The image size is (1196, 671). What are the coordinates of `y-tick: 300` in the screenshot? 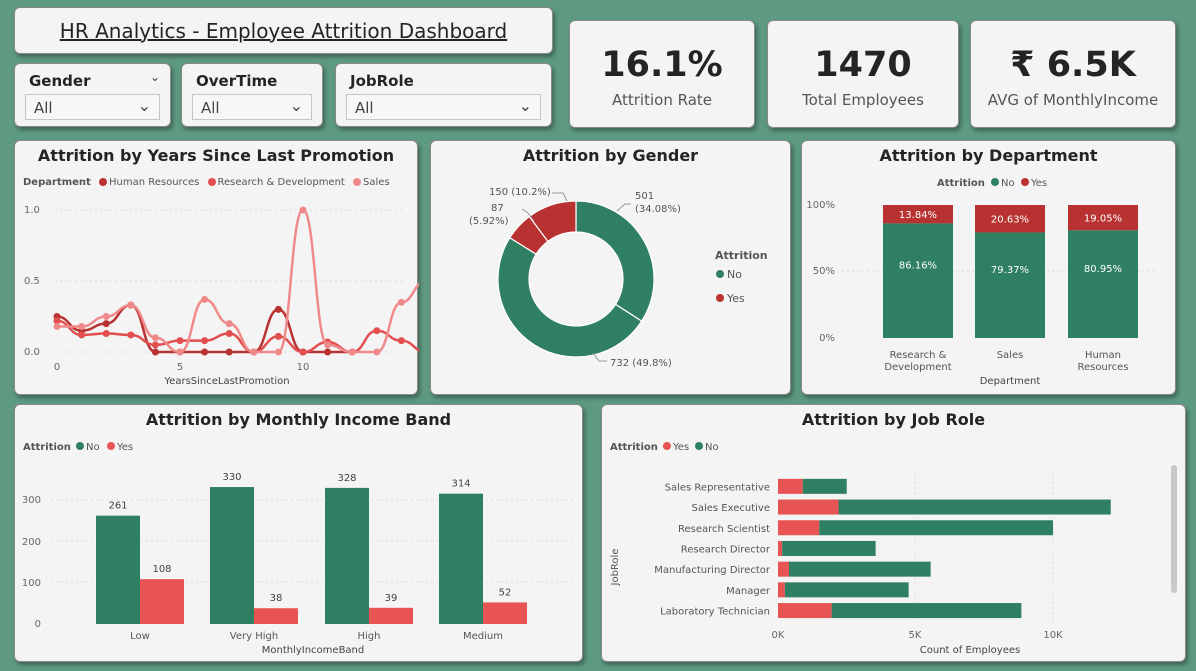 It's located at (31, 500).